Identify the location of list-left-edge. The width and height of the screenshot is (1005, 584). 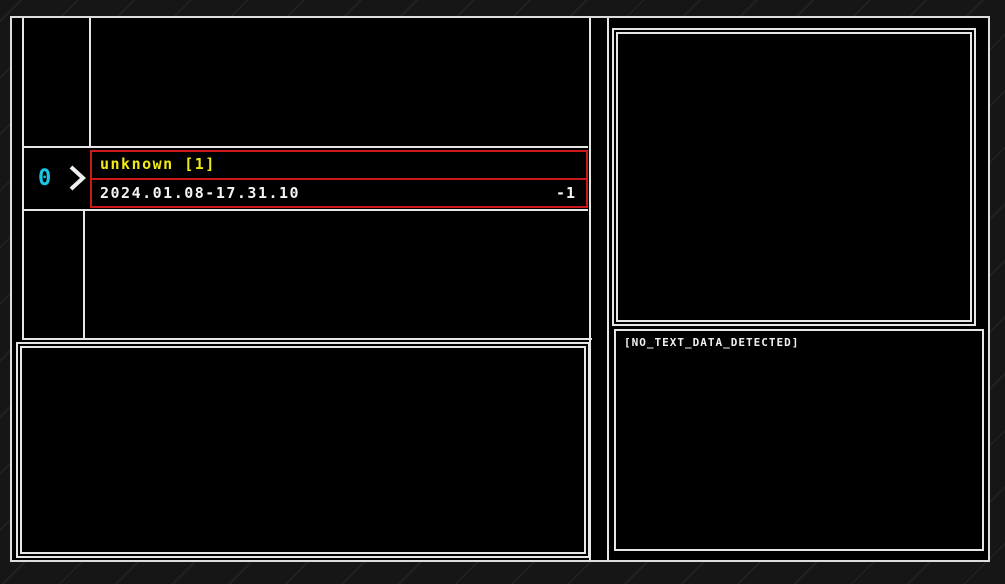
(23, 179).